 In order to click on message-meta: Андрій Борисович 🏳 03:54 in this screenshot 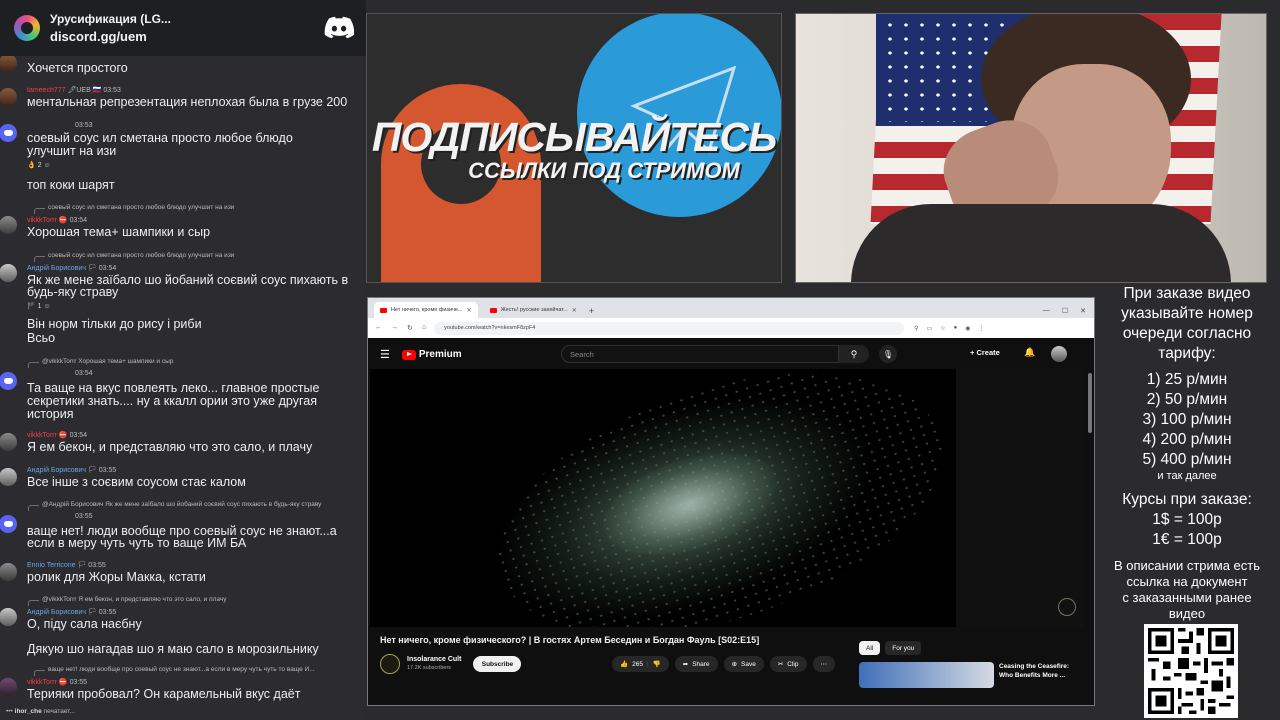, I will do `click(72, 268)`.